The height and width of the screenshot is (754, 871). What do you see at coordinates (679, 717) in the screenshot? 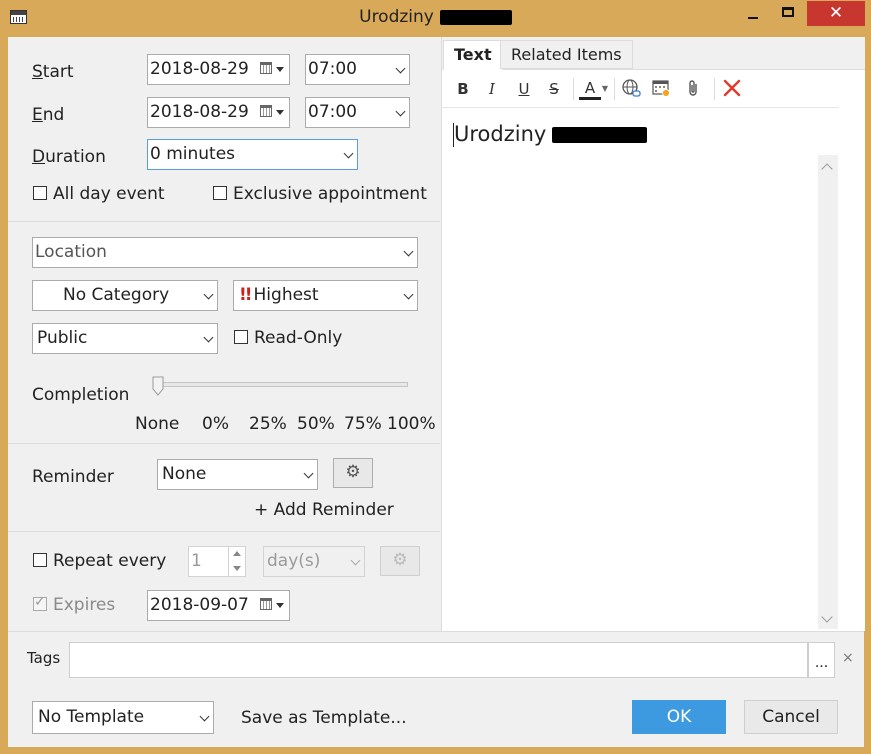
I see `ok-button: OK` at bounding box center [679, 717].